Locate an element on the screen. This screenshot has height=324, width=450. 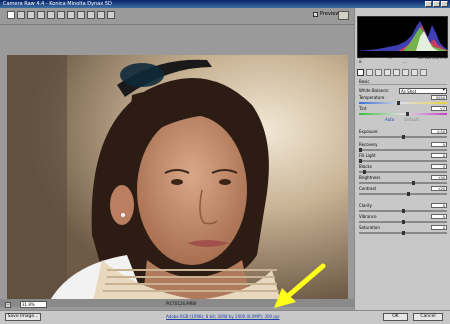
crop-icon is located at coordinates (51, 15).